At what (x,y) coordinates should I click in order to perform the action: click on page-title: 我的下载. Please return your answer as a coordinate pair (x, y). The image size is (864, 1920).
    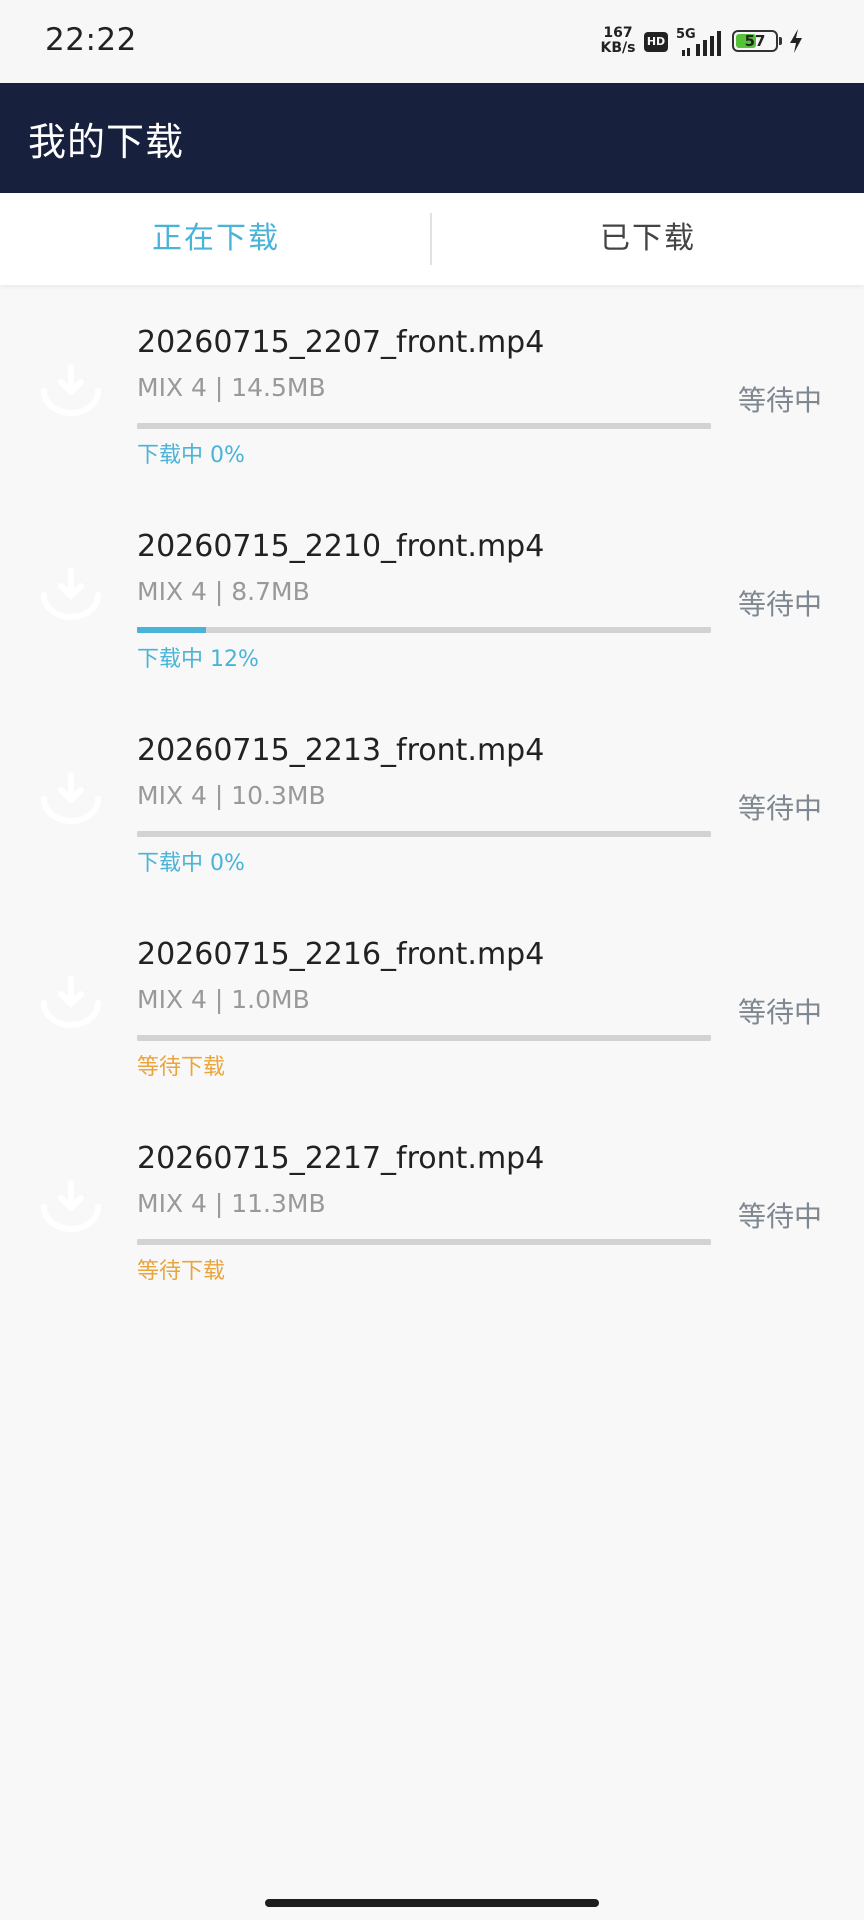
    Looking at the image, I should click on (106, 142).